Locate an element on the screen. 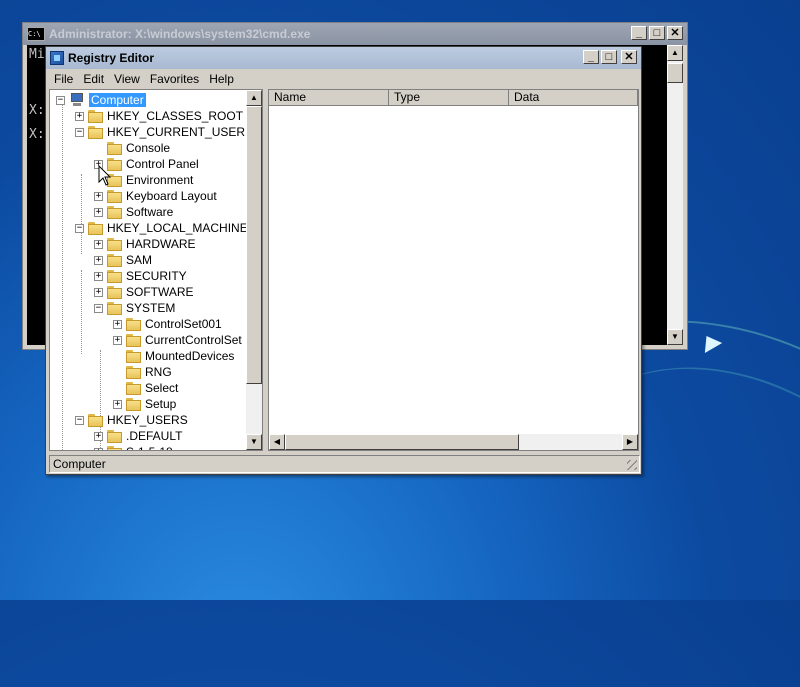 Image resolution: width=800 pixels, height=687 pixels. tree-vertical-scrollbar: ▲ ▼ is located at coordinates (254, 270).